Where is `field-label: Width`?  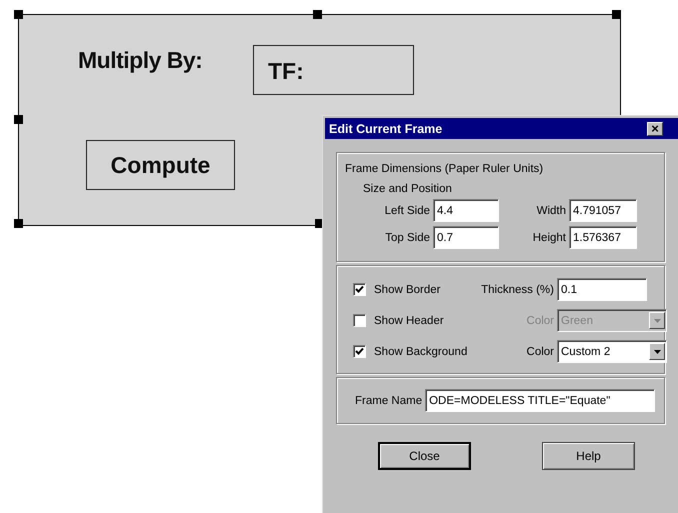
field-label: Width is located at coordinates (551, 210).